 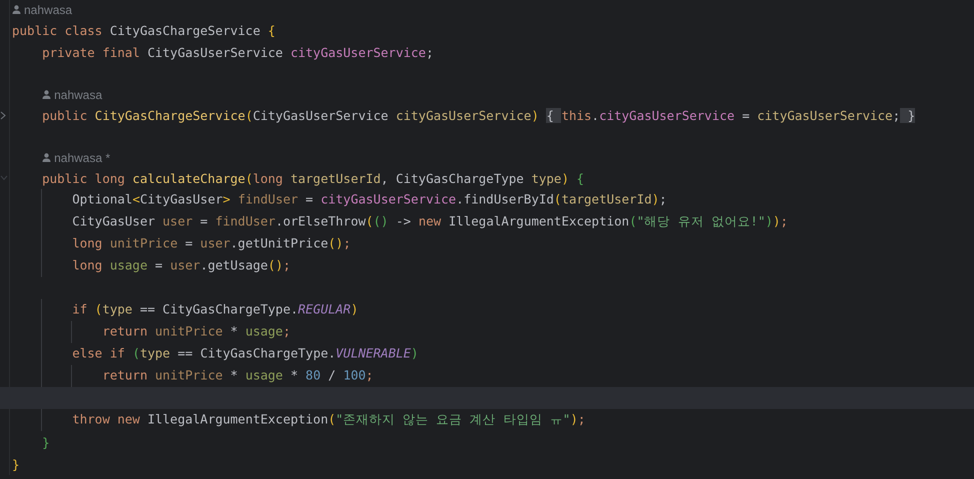 I want to click on code-line: else if (type == CityGasChargeType.VULNERABLE), so click(x=214, y=354).